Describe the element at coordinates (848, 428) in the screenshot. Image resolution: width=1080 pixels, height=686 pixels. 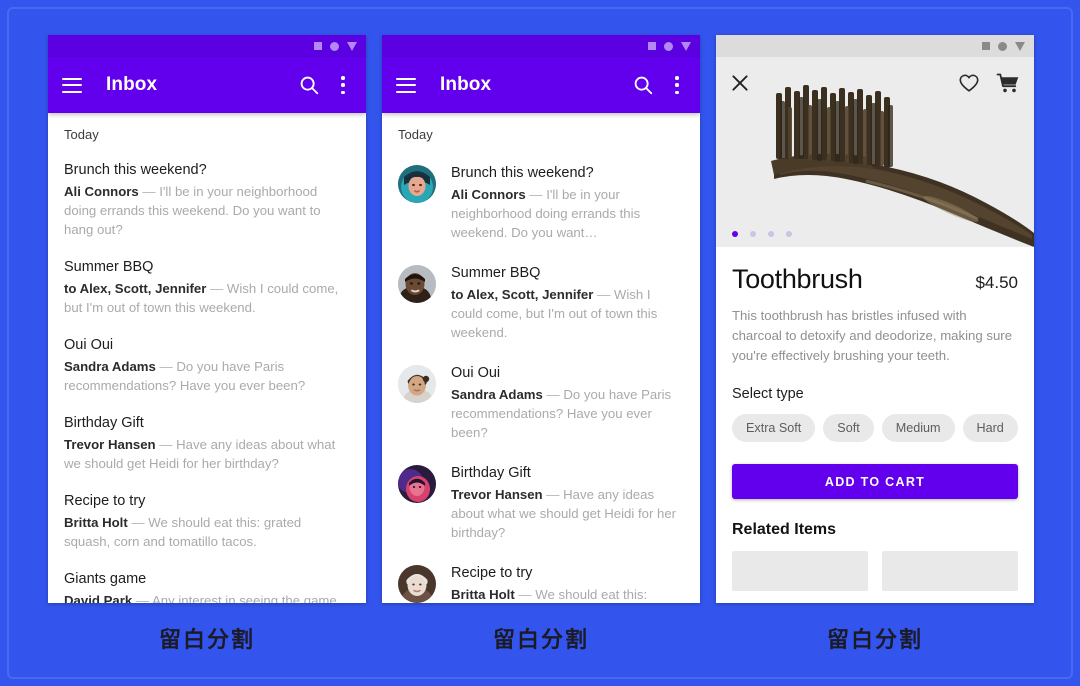
I see `chip-soft: Soft` at that location.